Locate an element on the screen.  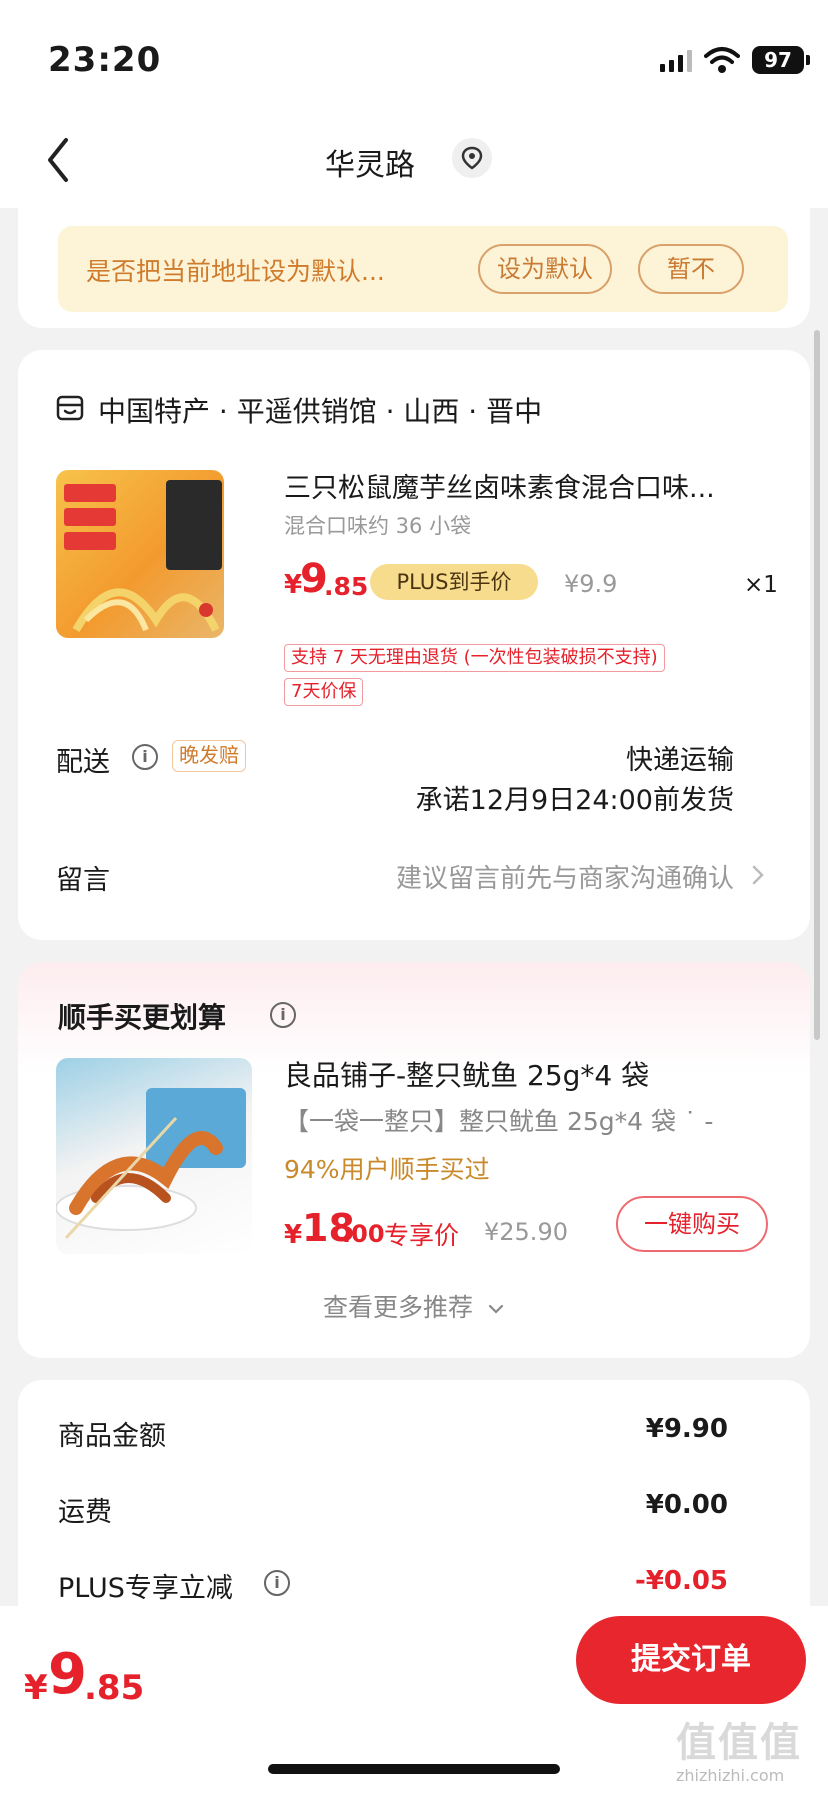
recommend-price-label: 专享价 is located at coordinates (422, 1235).